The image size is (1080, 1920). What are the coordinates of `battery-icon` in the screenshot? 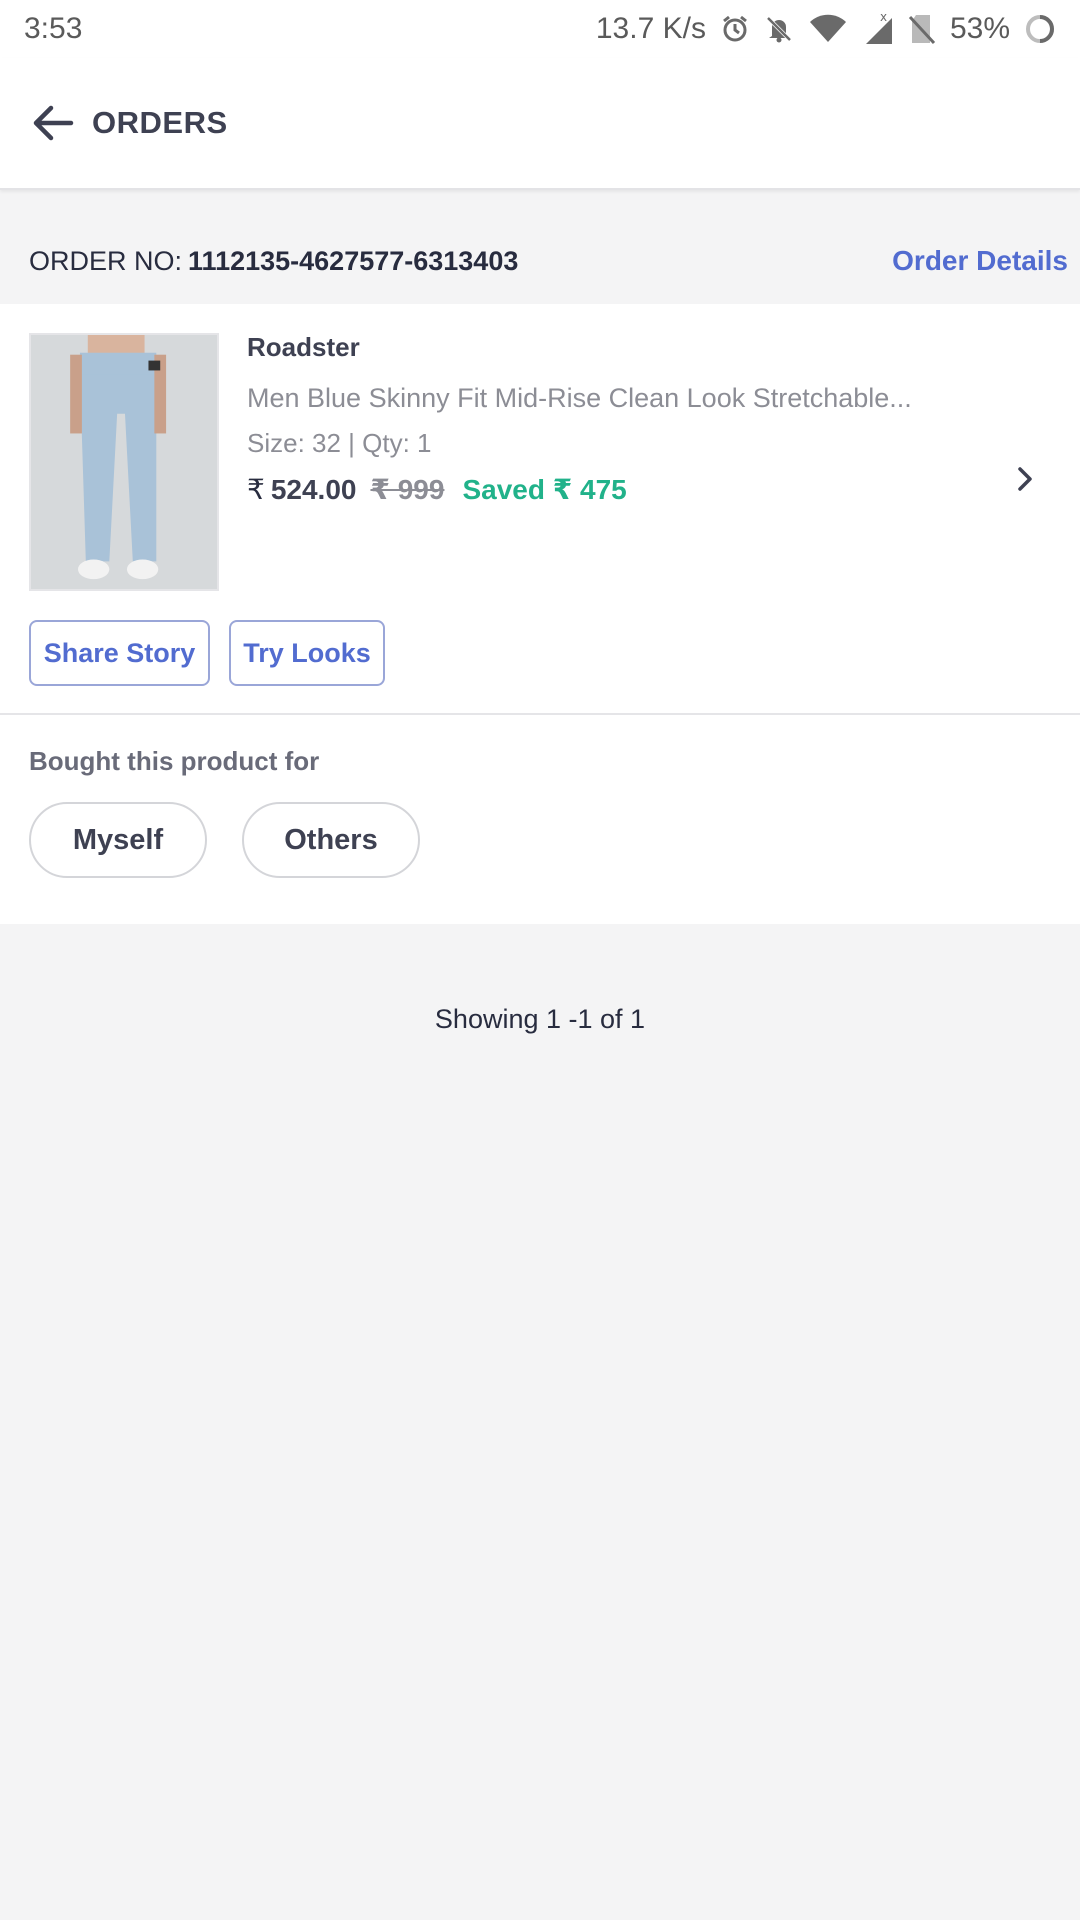 It's located at (1040, 29).